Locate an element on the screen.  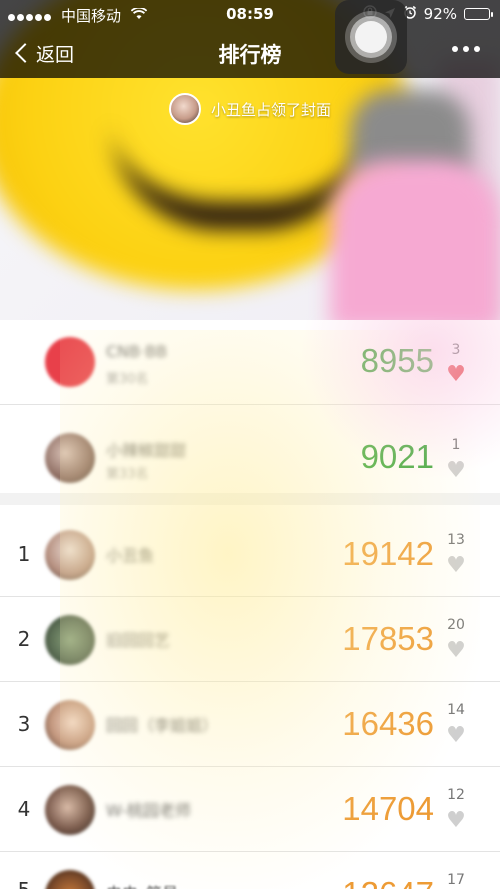
step-count: 17853 is located at coordinates (388, 638).